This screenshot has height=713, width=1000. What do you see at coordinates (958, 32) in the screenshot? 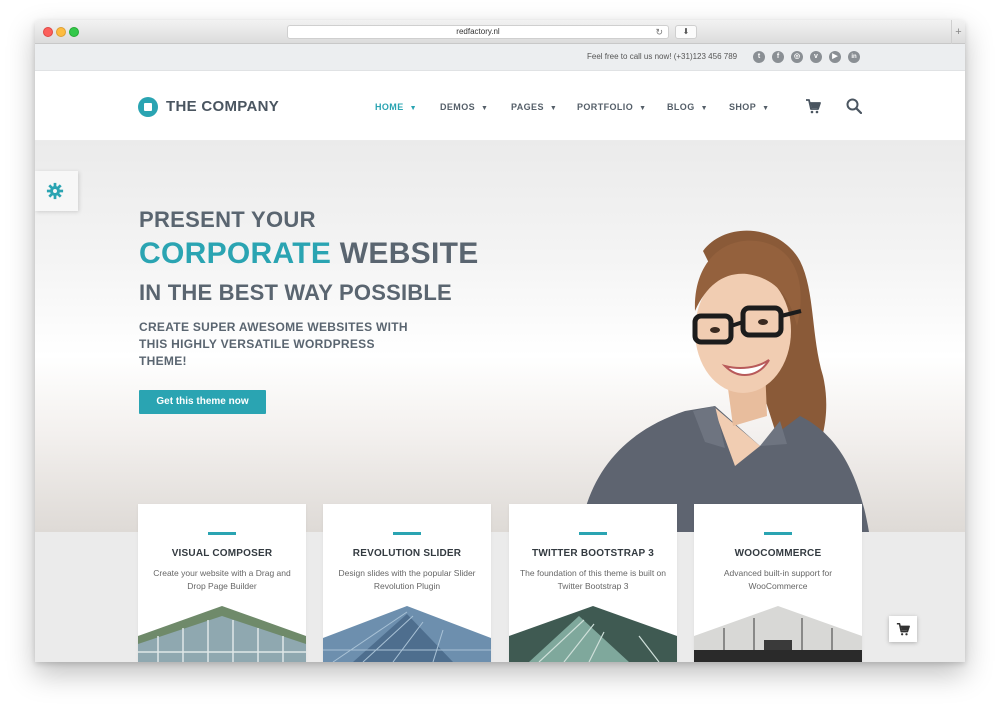
I see `new-tab-button: +` at bounding box center [958, 32].